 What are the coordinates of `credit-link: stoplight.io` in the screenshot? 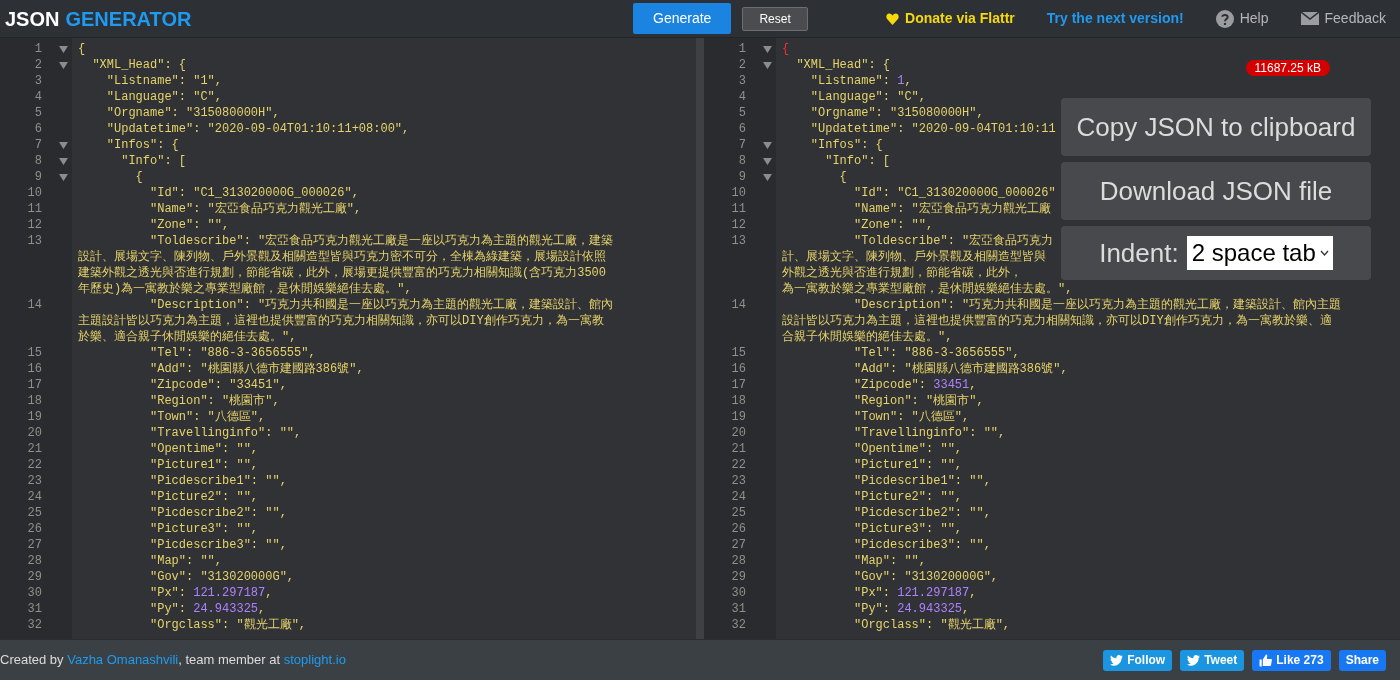 It's located at (314, 660).